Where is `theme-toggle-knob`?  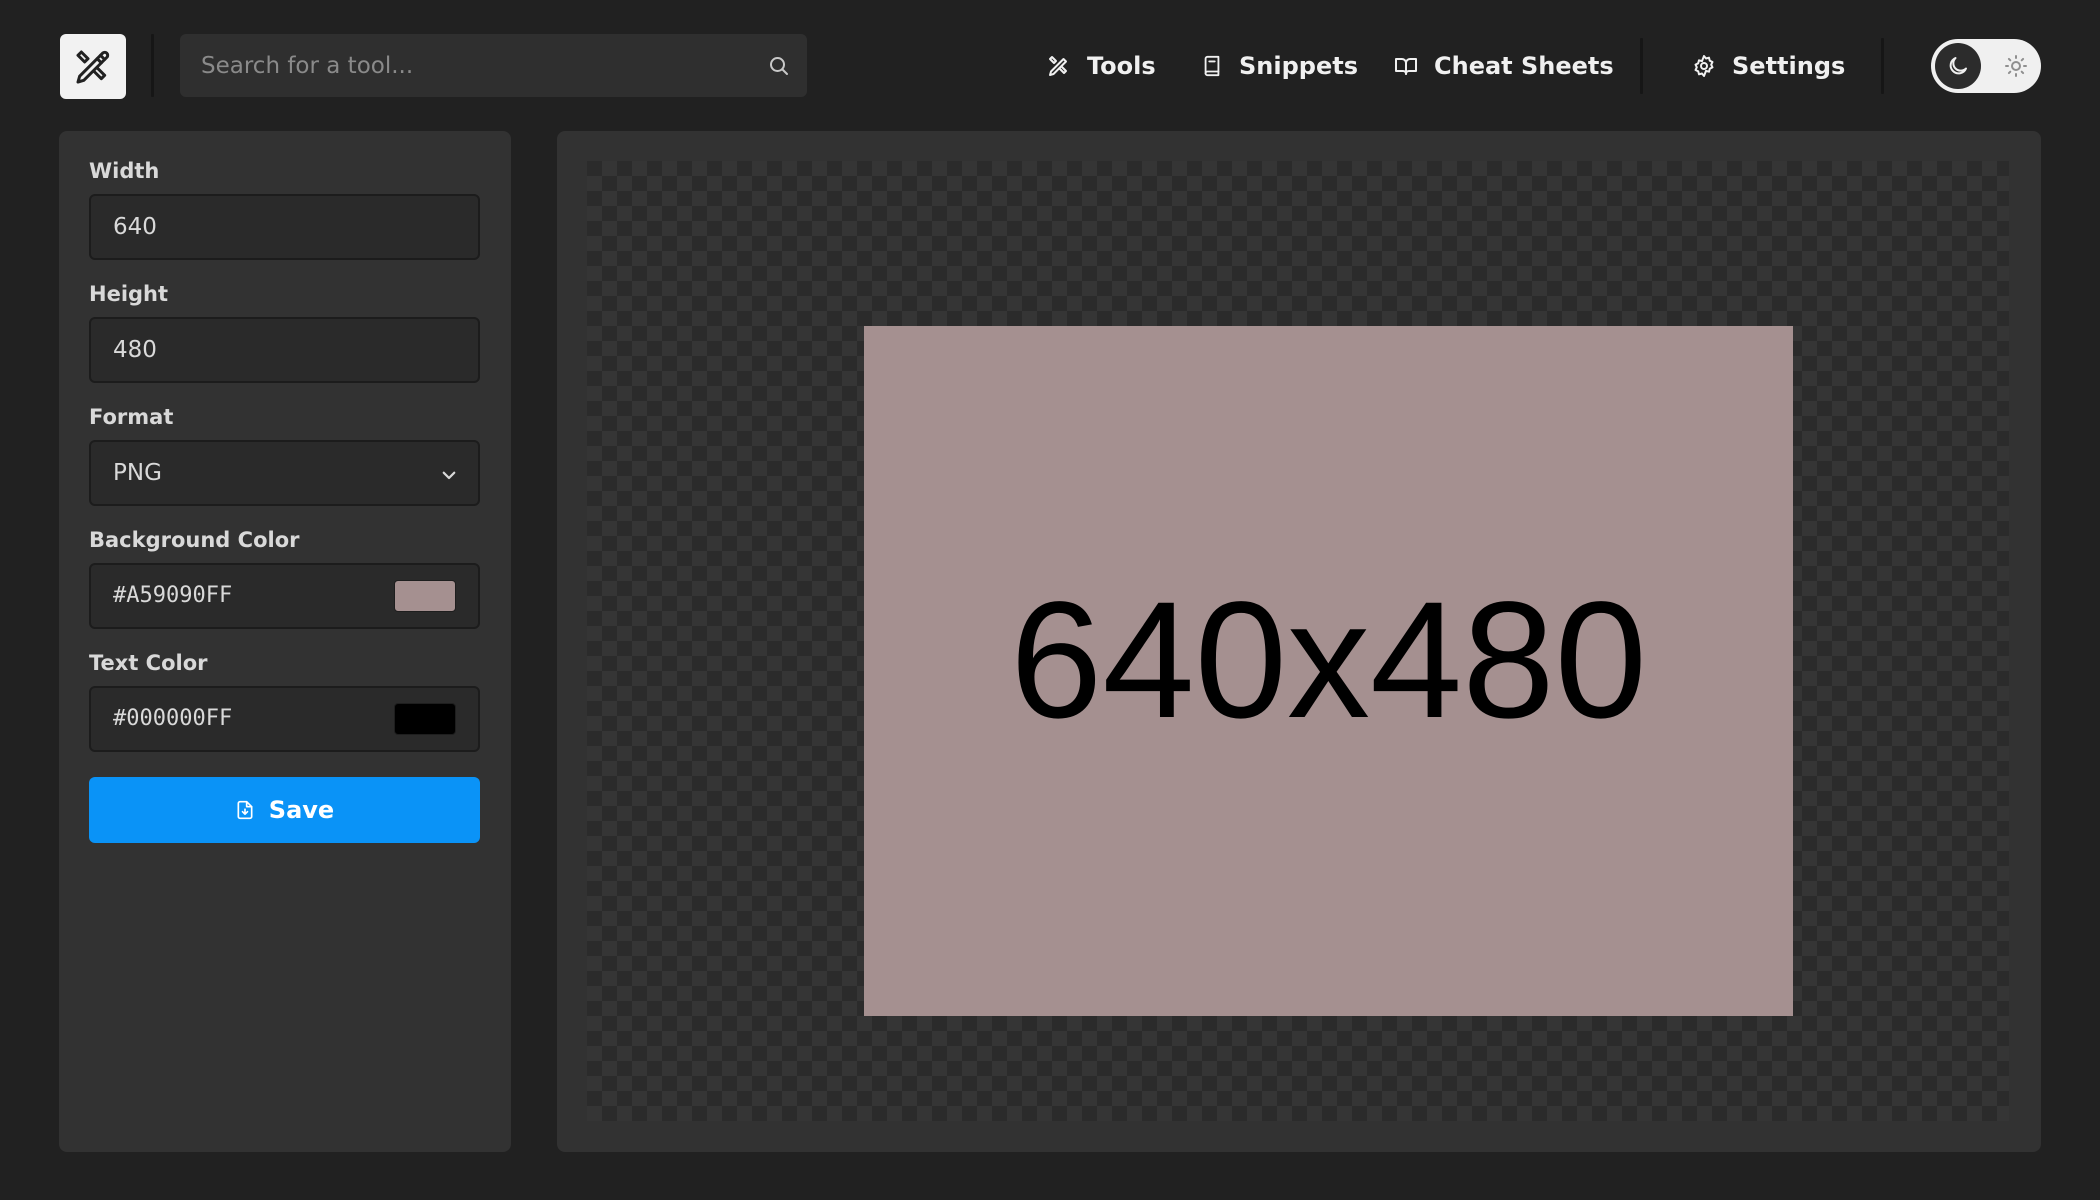 theme-toggle-knob is located at coordinates (1958, 66).